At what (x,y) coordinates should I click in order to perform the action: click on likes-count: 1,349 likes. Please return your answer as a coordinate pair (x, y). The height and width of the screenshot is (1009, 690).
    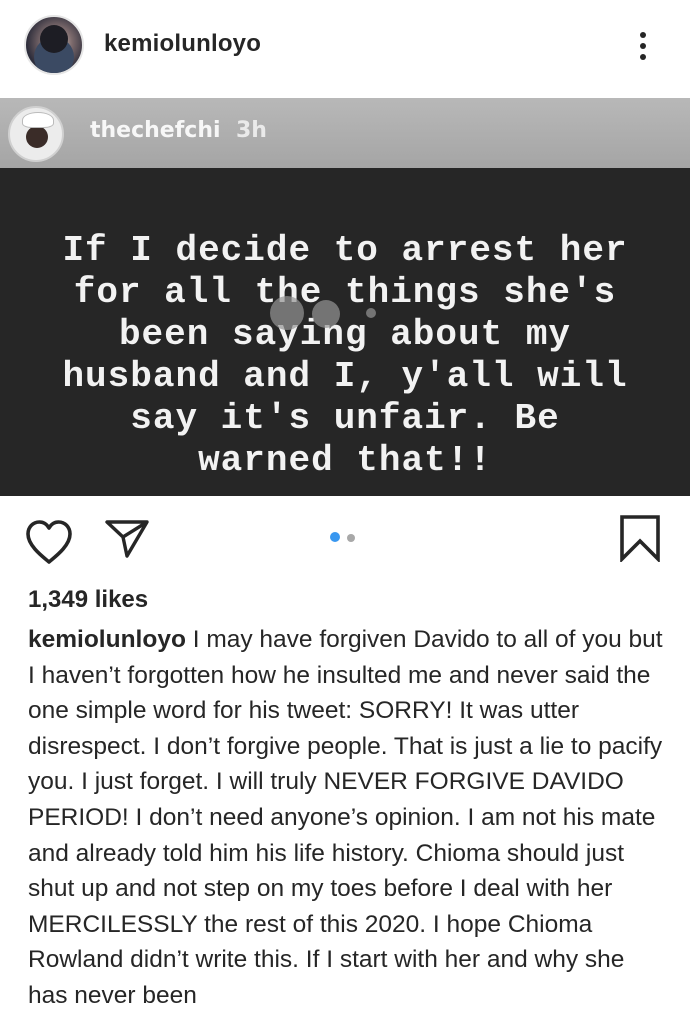
    Looking at the image, I should click on (88, 600).